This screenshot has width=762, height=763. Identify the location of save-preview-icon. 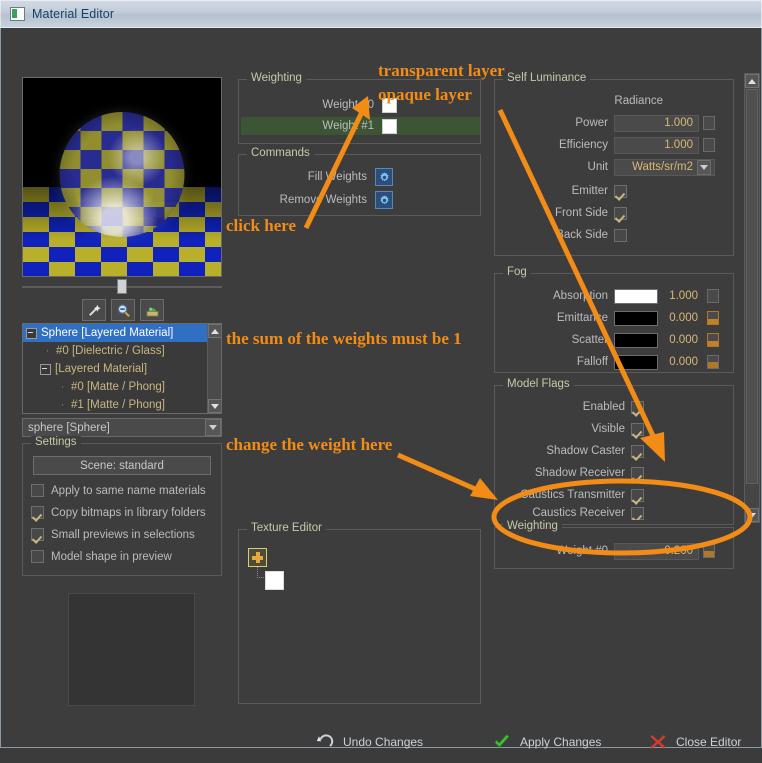
(152, 310).